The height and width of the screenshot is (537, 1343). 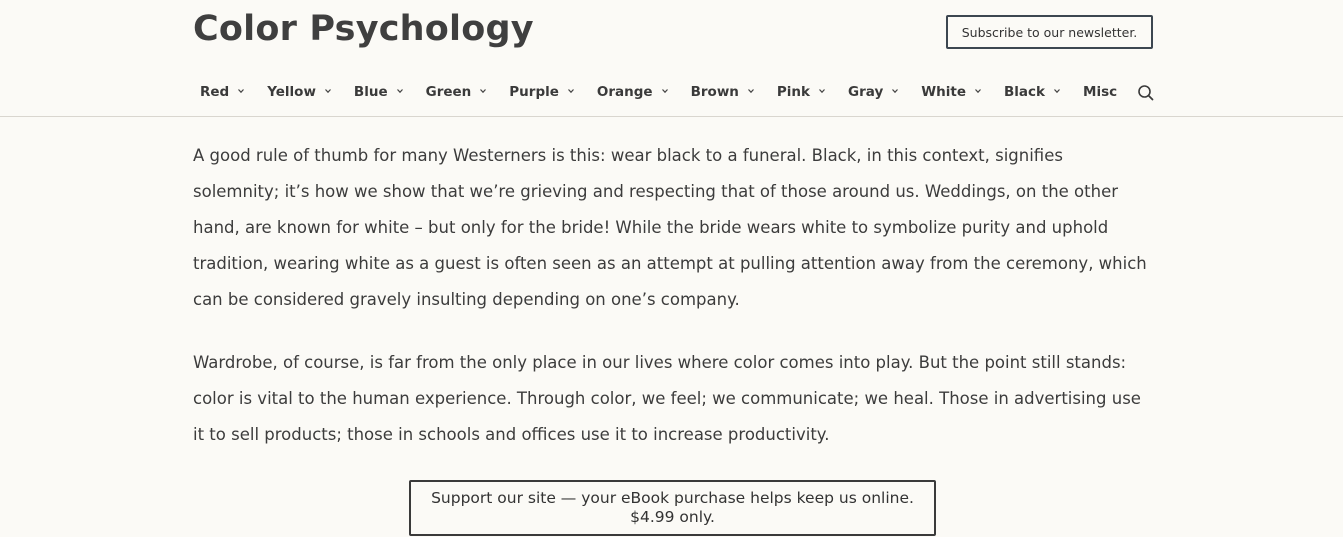 I want to click on nav-item-label: Purple, so click(x=534, y=92).